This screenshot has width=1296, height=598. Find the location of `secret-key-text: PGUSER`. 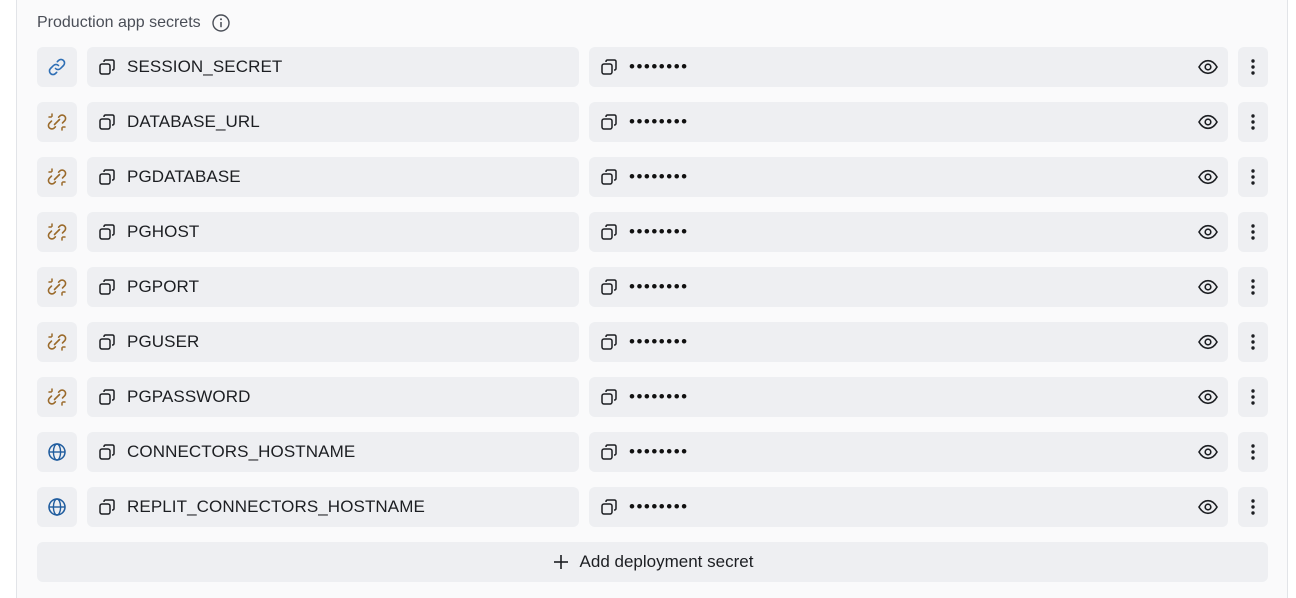

secret-key-text: PGUSER is located at coordinates (163, 341).